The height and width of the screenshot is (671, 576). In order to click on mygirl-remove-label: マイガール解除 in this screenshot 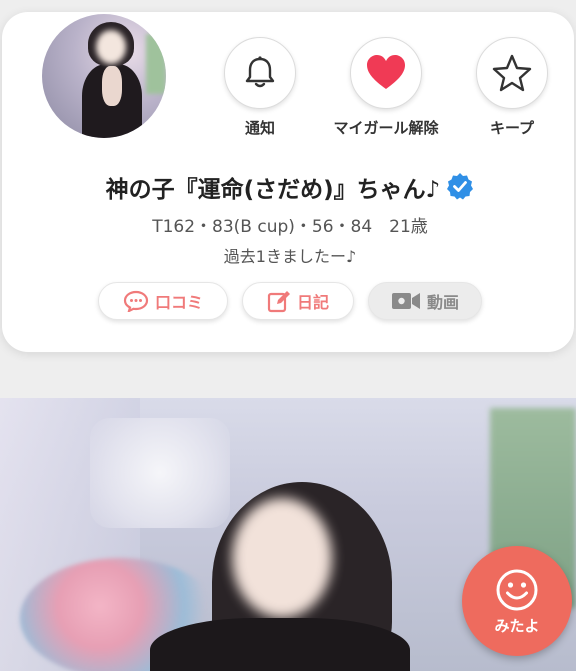, I will do `click(386, 128)`.